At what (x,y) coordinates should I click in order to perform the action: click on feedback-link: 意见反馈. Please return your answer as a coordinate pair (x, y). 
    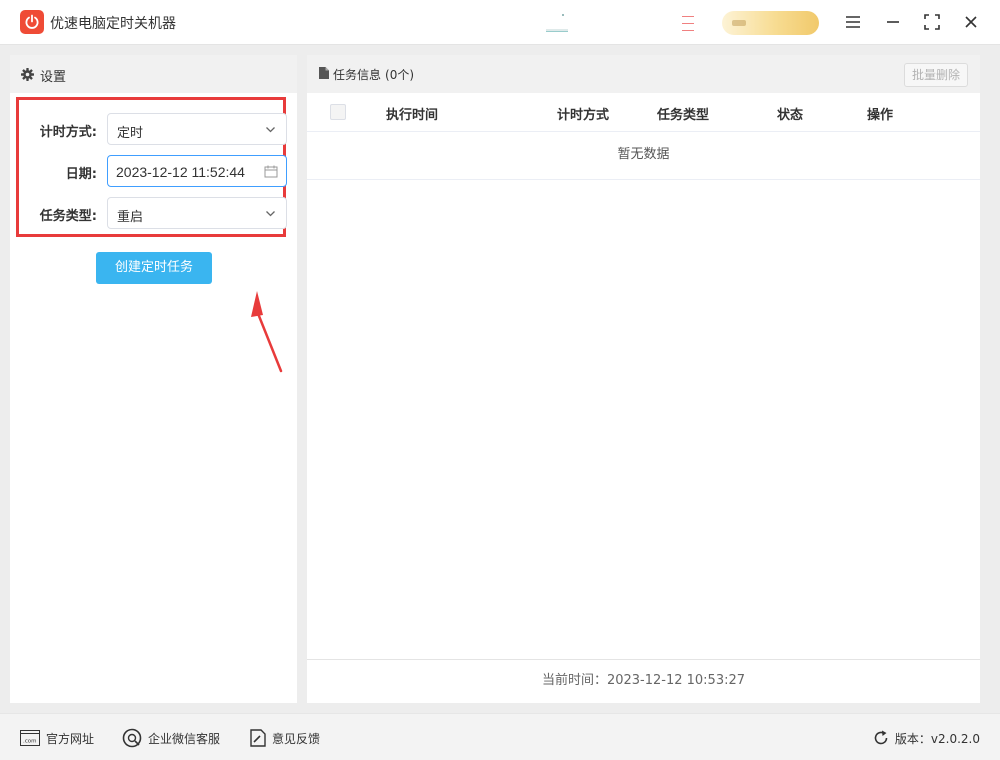
    Looking at the image, I should click on (285, 738).